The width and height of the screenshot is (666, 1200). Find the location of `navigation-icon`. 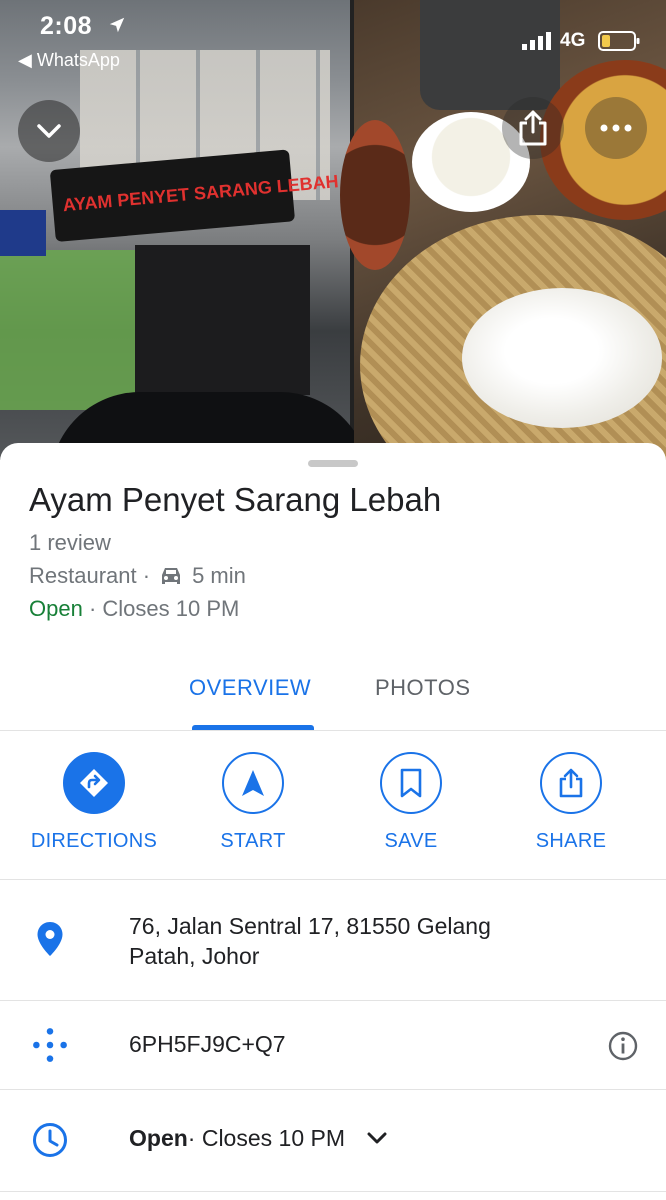

navigation-icon is located at coordinates (253, 783).